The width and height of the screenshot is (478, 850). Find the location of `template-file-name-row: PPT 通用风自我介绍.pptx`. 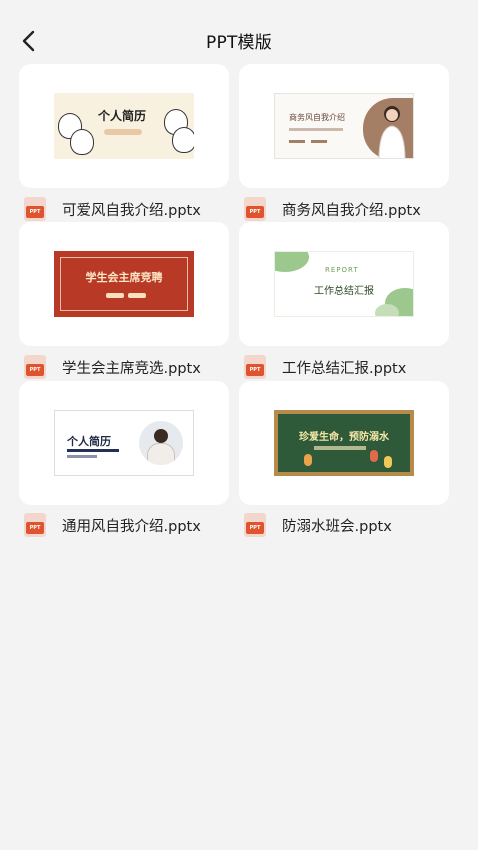

template-file-name-row: PPT 通用风自我介绍.pptx is located at coordinates (134, 525).